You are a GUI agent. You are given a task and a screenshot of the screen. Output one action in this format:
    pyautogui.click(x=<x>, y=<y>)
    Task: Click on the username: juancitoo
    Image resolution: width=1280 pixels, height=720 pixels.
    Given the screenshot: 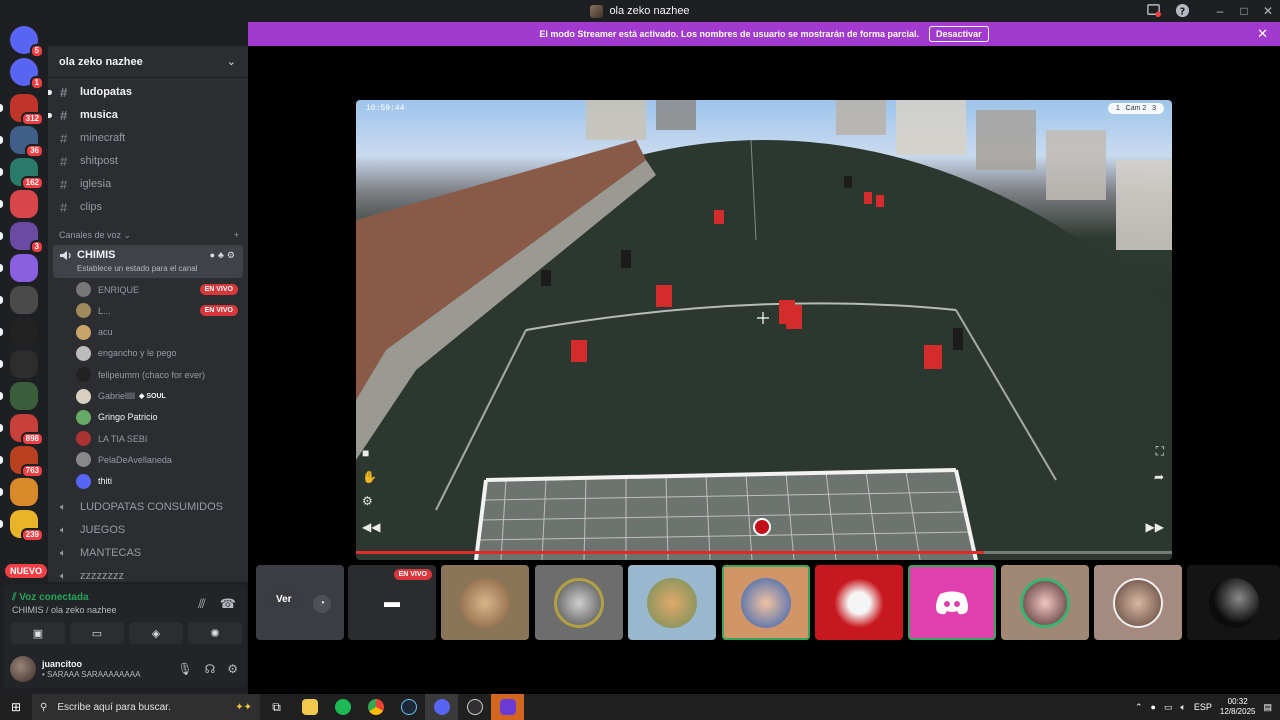 What is the action you would take?
    pyautogui.click(x=62, y=664)
    